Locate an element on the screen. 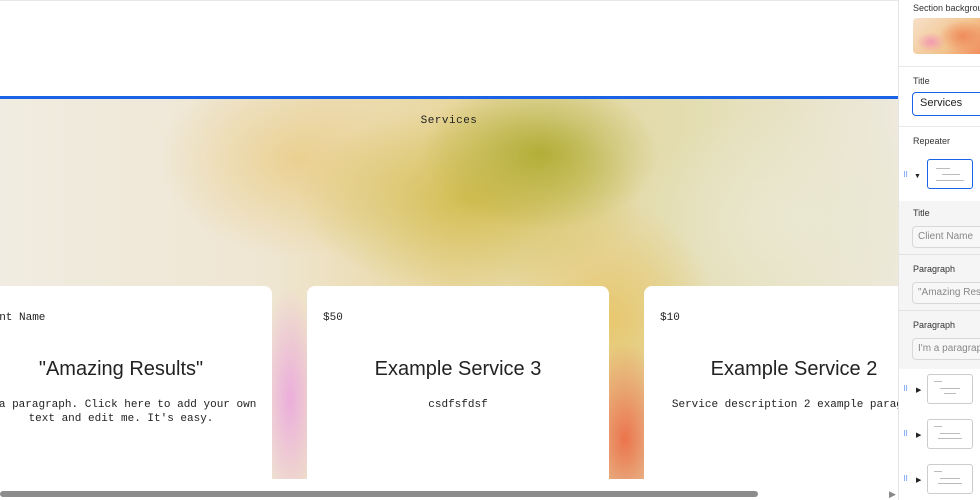 The width and height of the screenshot is (980, 500). section-title: Services is located at coordinates (449, 121).